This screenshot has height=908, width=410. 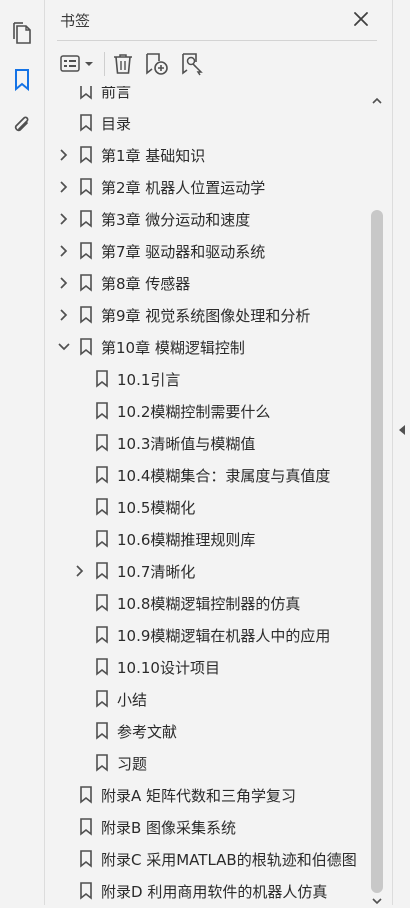 I want to click on bookmark-row: 附录C 采用MATLAB的根轨迹和伯德图, so click(x=207, y=859).